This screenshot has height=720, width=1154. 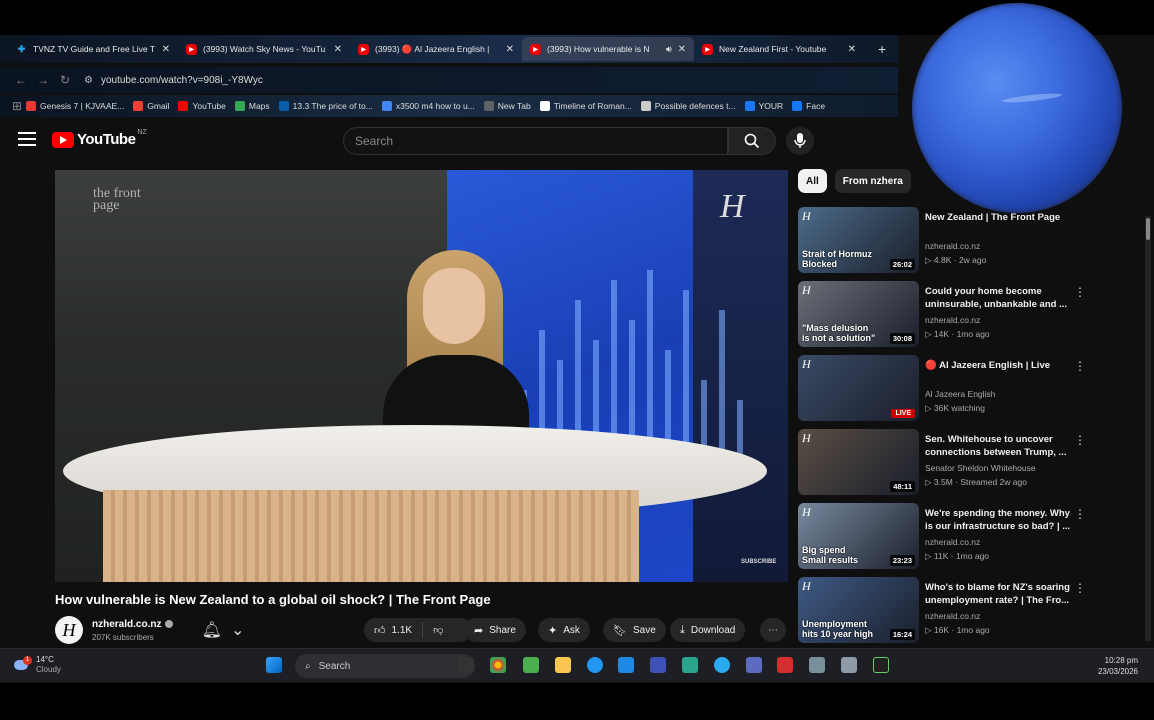 I want to click on download-button: ⤓ Download, so click(x=708, y=630).